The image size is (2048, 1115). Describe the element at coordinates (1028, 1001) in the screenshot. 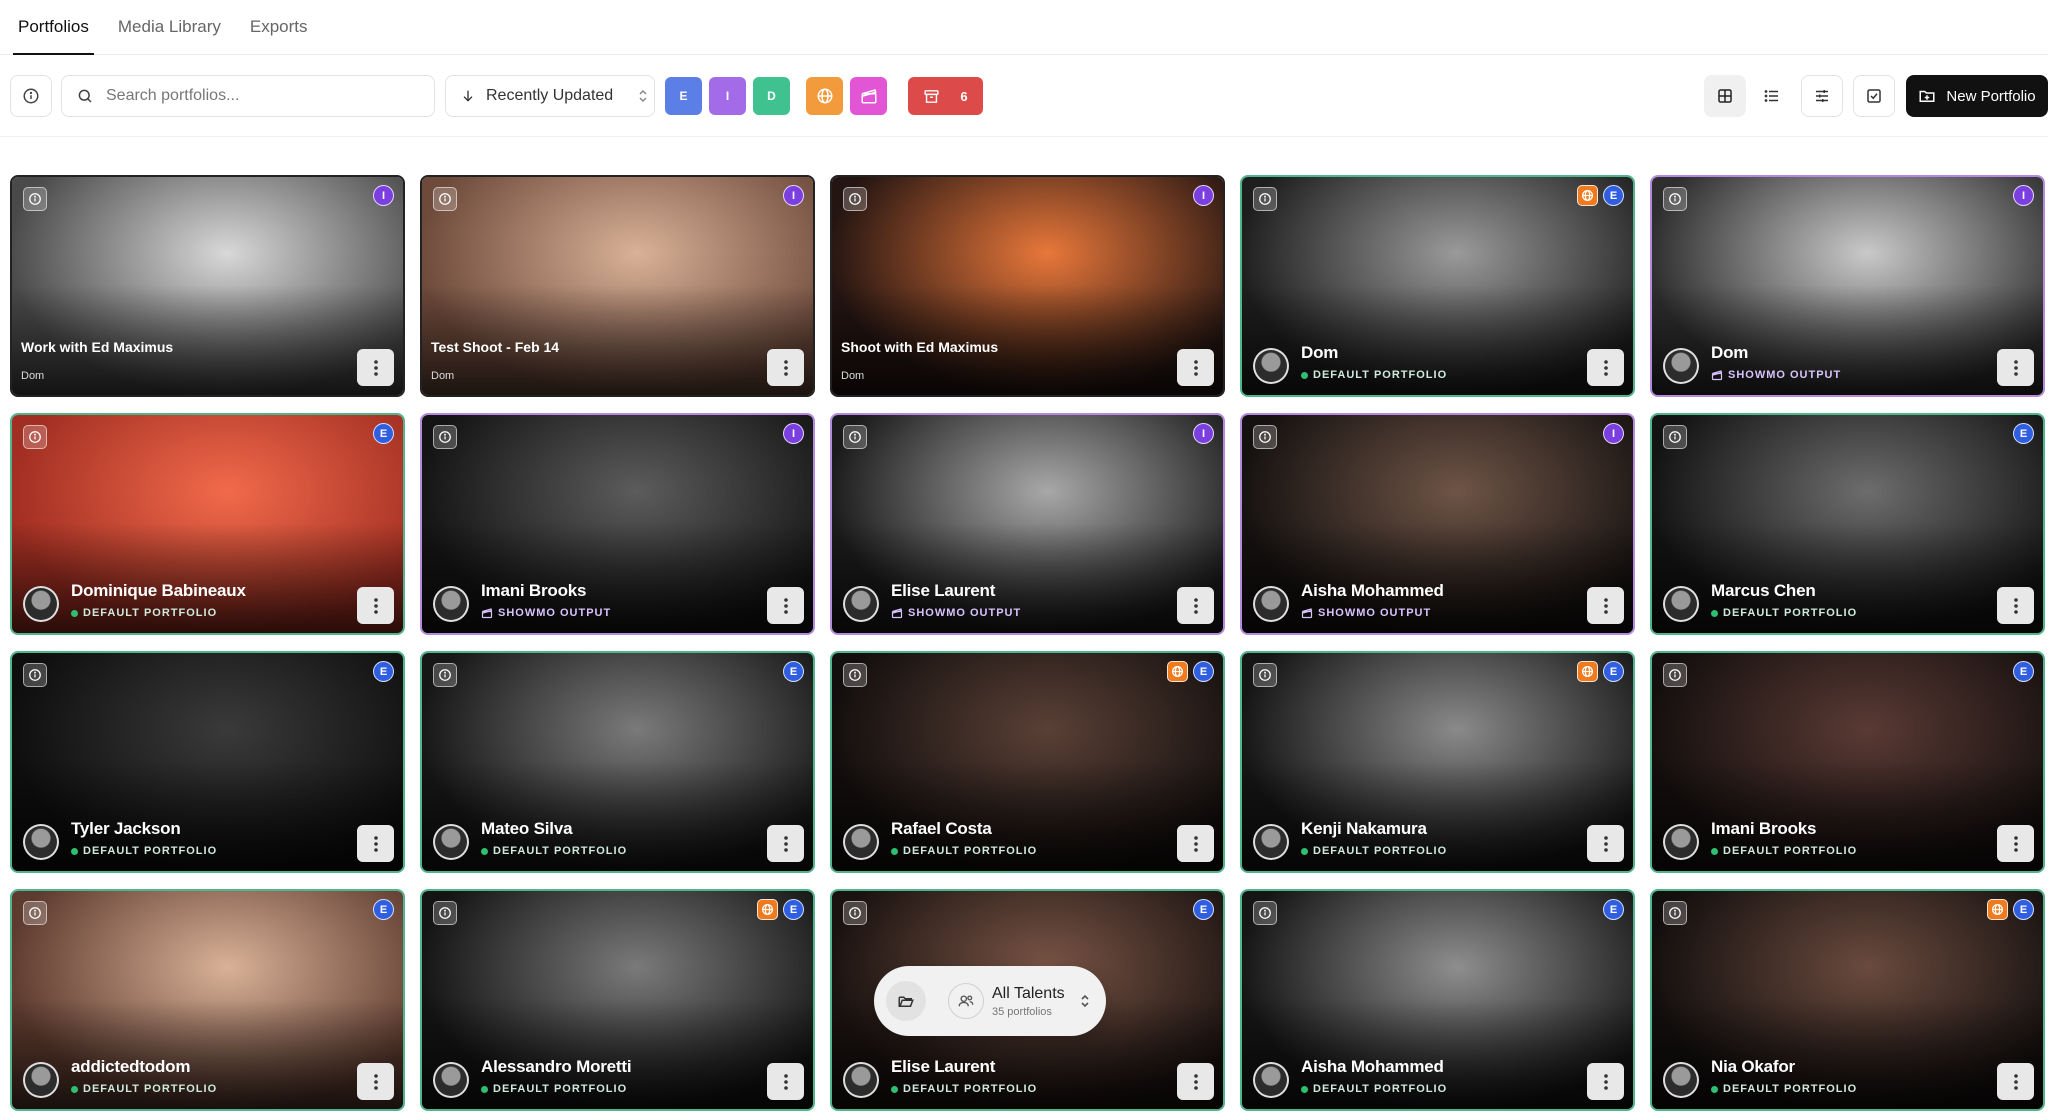

I see `talent-switcher-text: All Talents 35 portfolios` at that location.